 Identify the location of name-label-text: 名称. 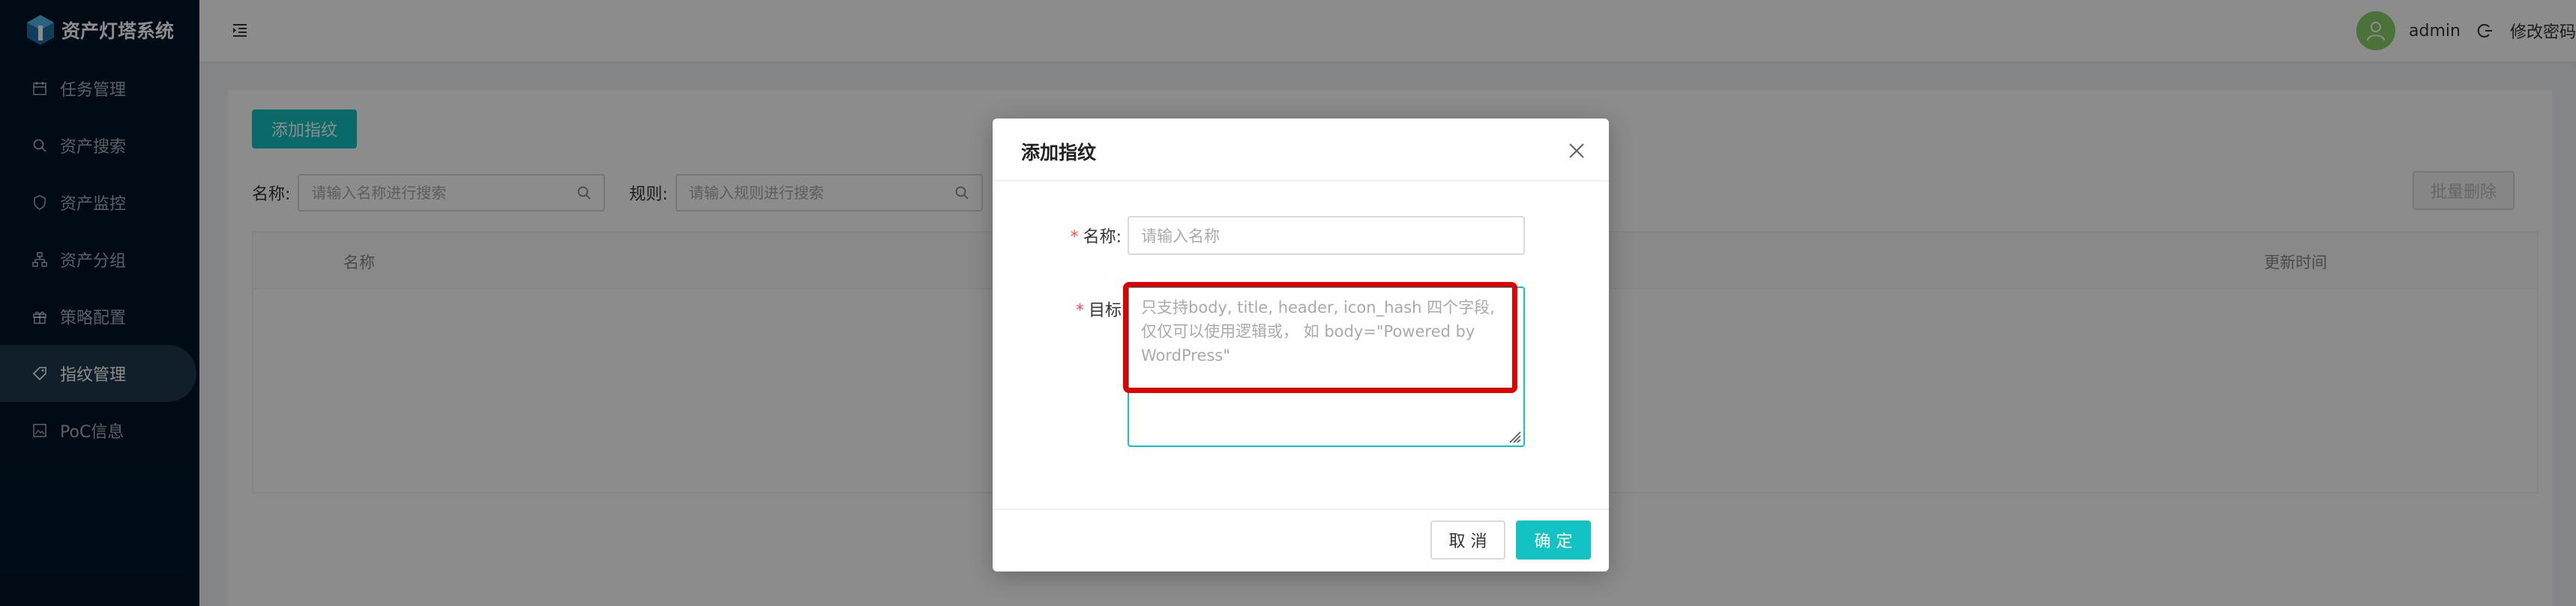
(1099, 237).